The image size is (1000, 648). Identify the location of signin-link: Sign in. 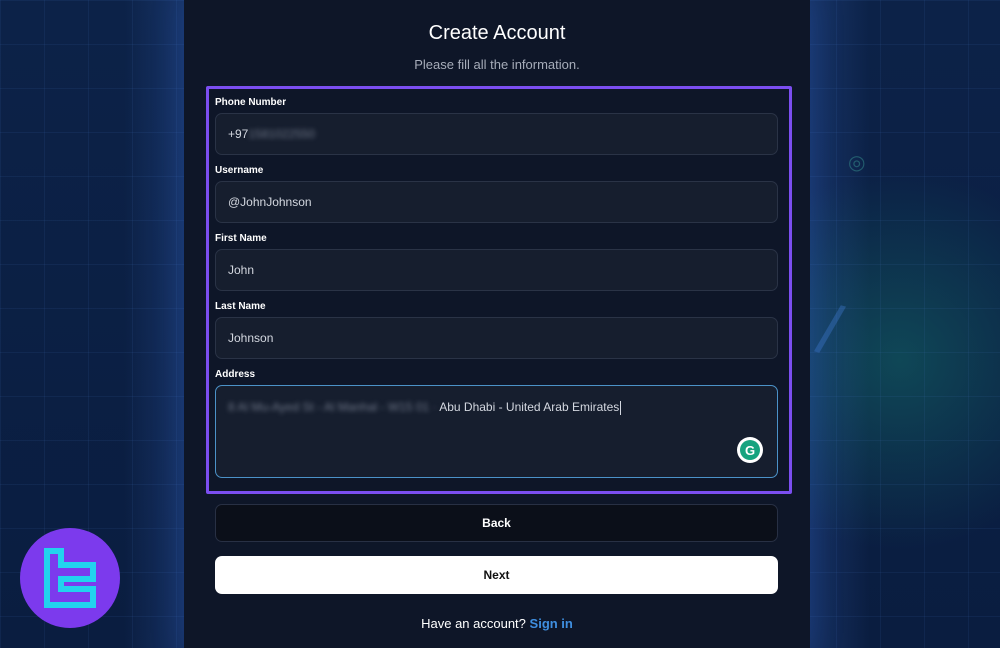
(551, 623).